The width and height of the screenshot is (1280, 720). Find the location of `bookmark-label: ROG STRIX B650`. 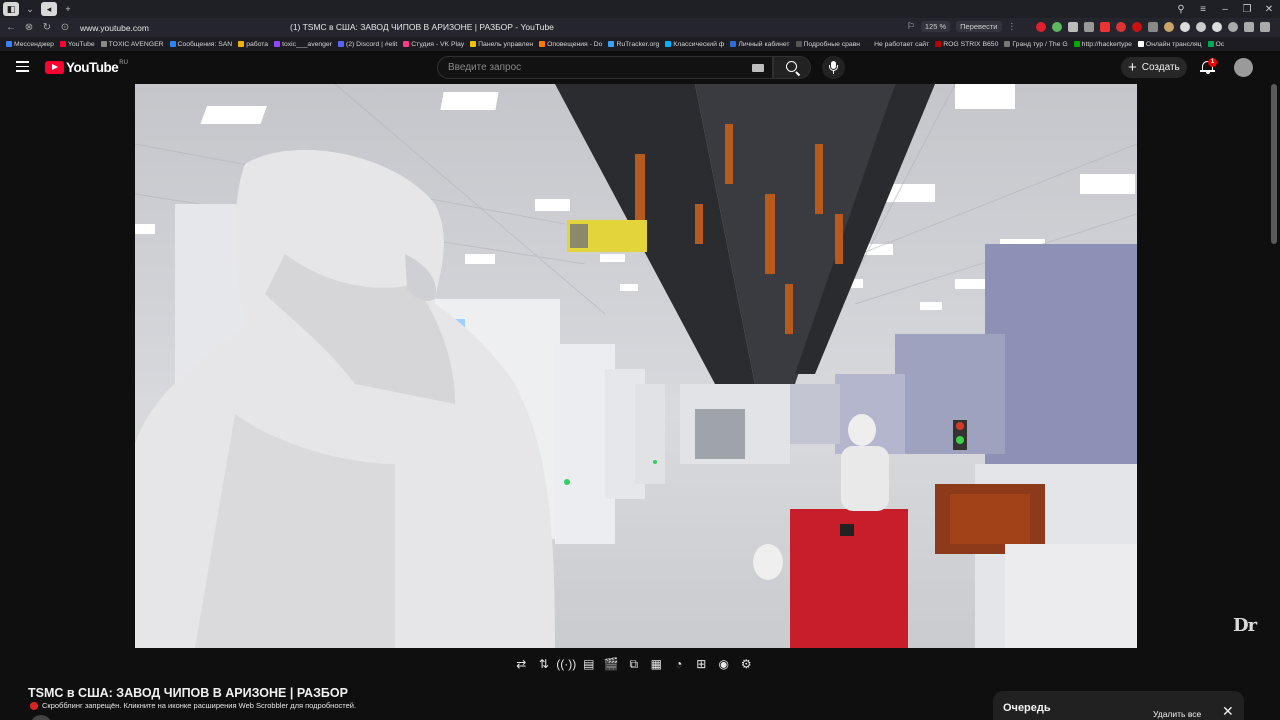

bookmark-label: ROG STRIX B650 is located at coordinates (971, 44).